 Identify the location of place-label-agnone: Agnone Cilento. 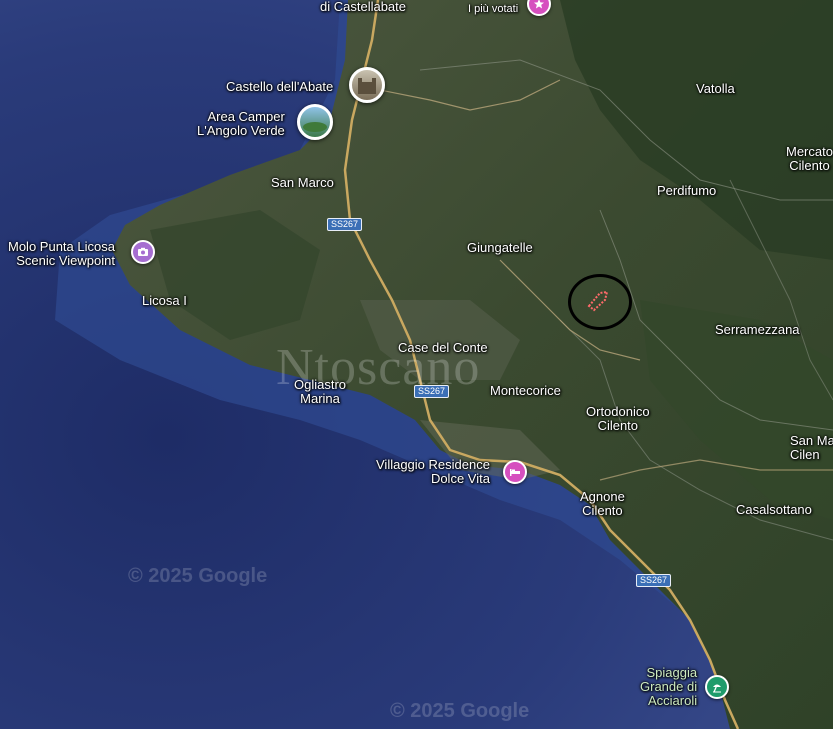
(602, 504).